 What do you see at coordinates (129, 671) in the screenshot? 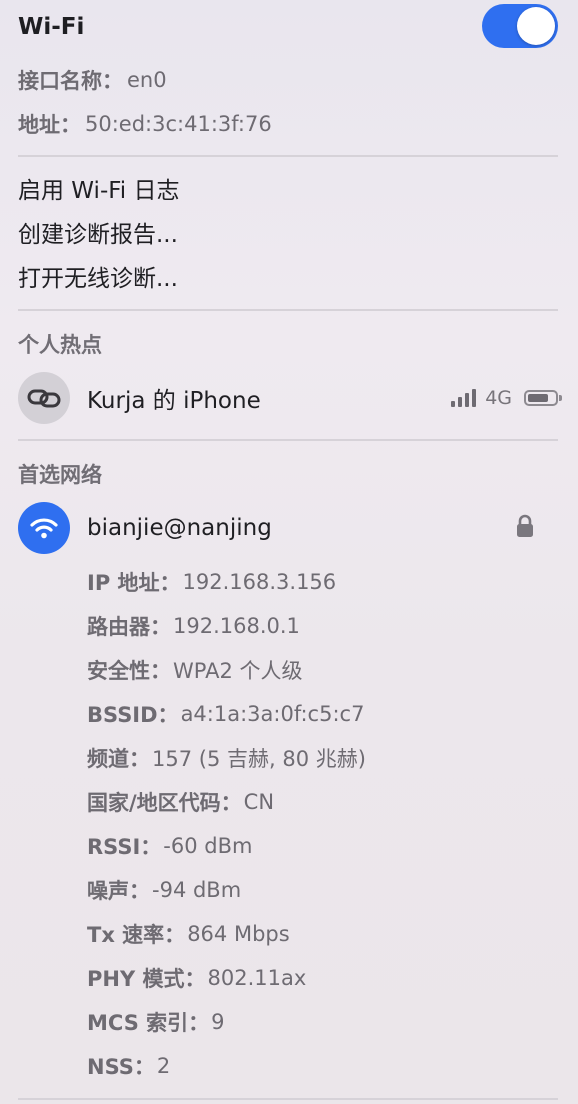
I see `detail-label: 安全性：` at bounding box center [129, 671].